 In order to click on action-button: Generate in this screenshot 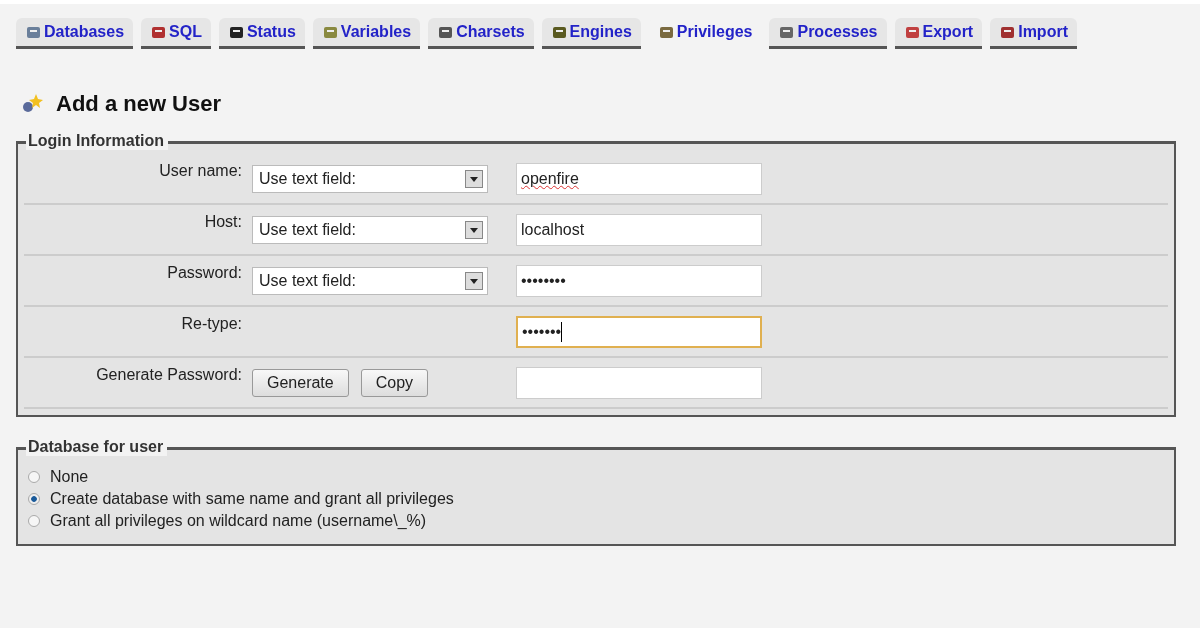, I will do `click(300, 382)`.